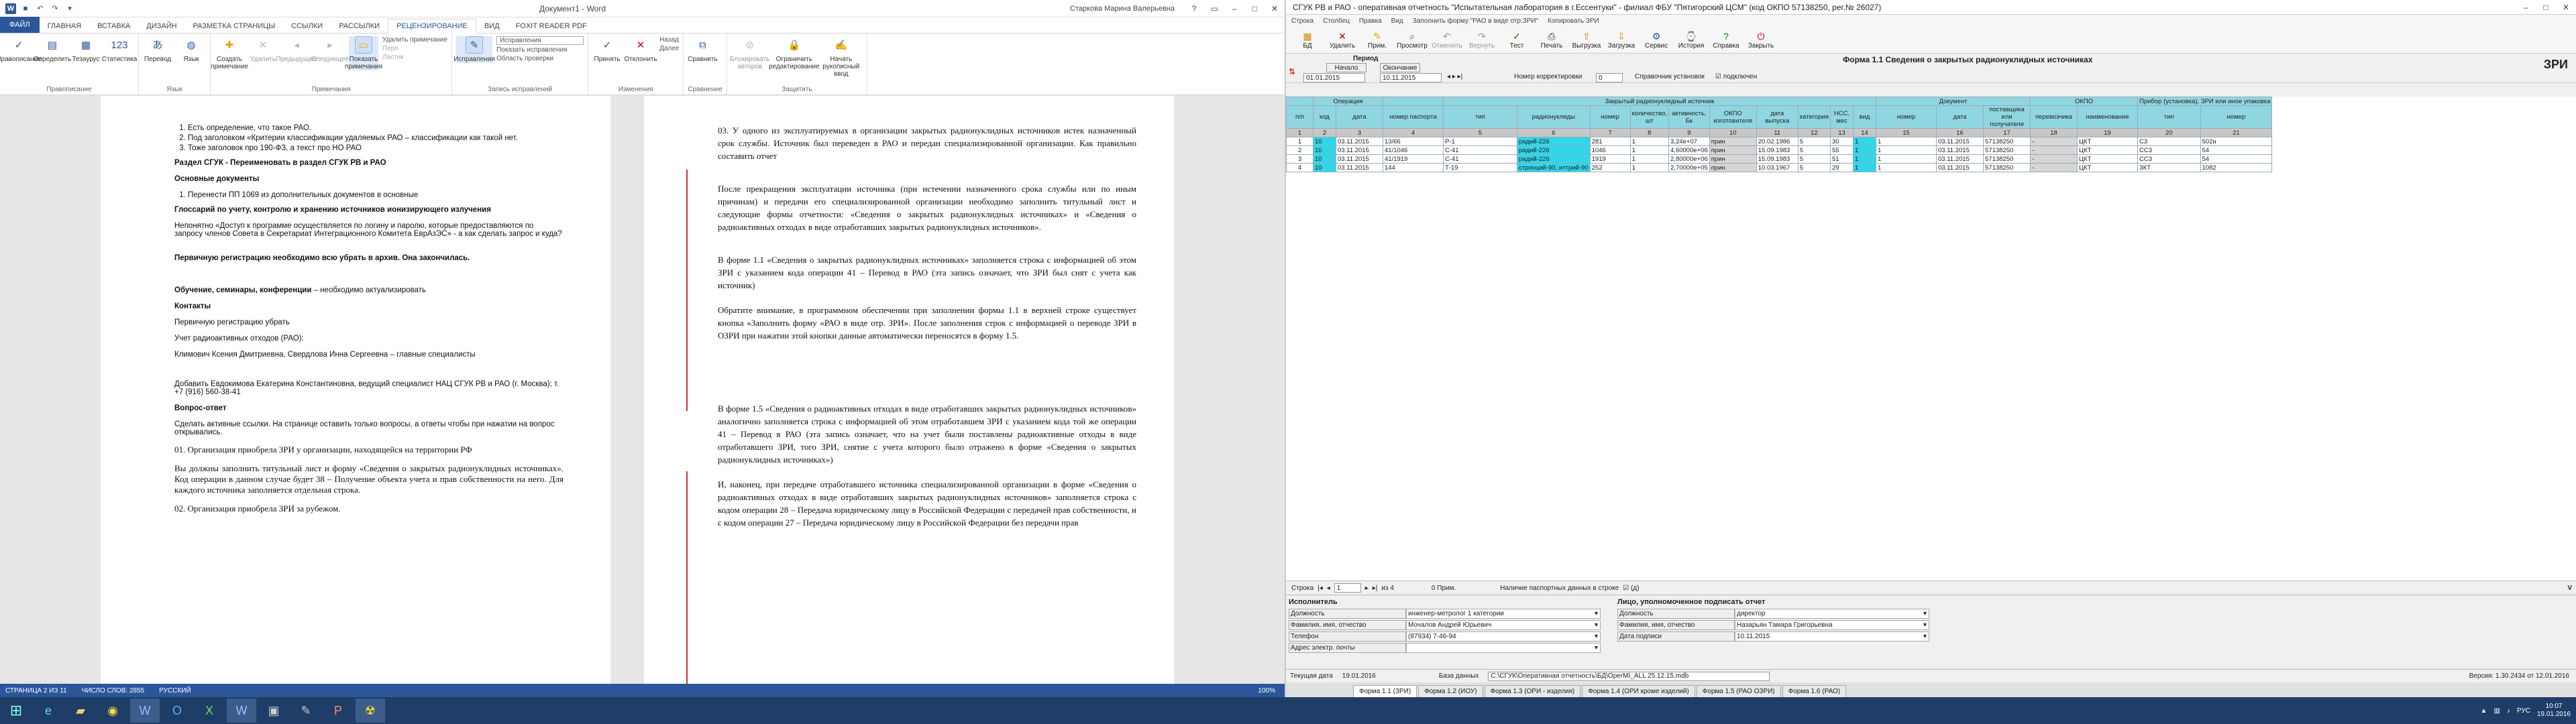  I want to click on previous-record-icon: ◂, so click(1328, 588).